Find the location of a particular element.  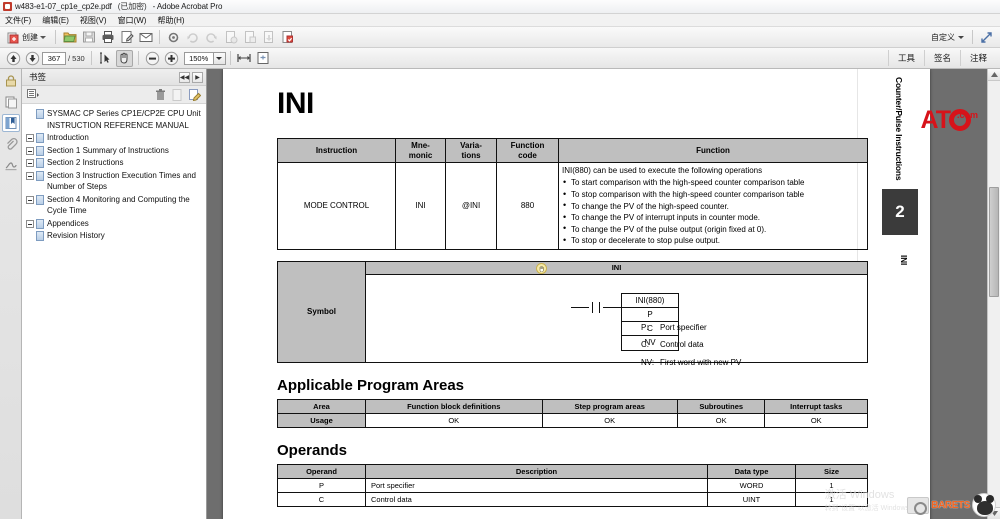

menu-item-window: 窗口(W) is located at coordinates (132, 20).